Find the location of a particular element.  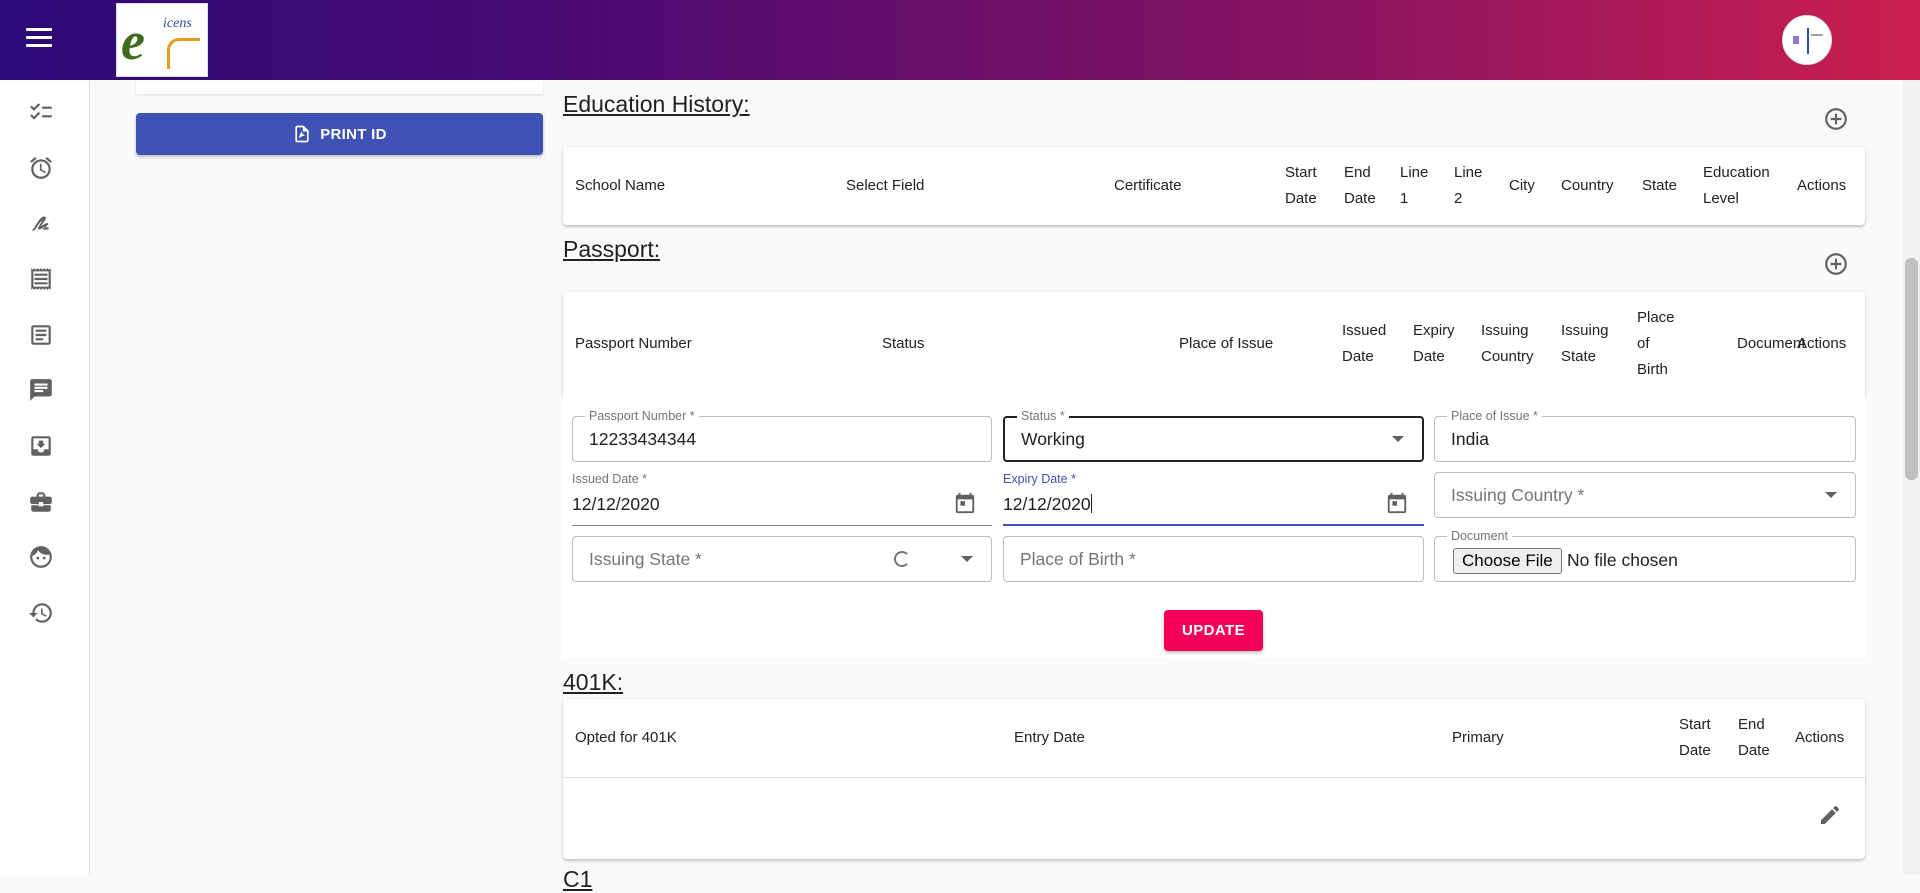

issuing-state-select: Issuing State * is located at coordinates (782, 559).